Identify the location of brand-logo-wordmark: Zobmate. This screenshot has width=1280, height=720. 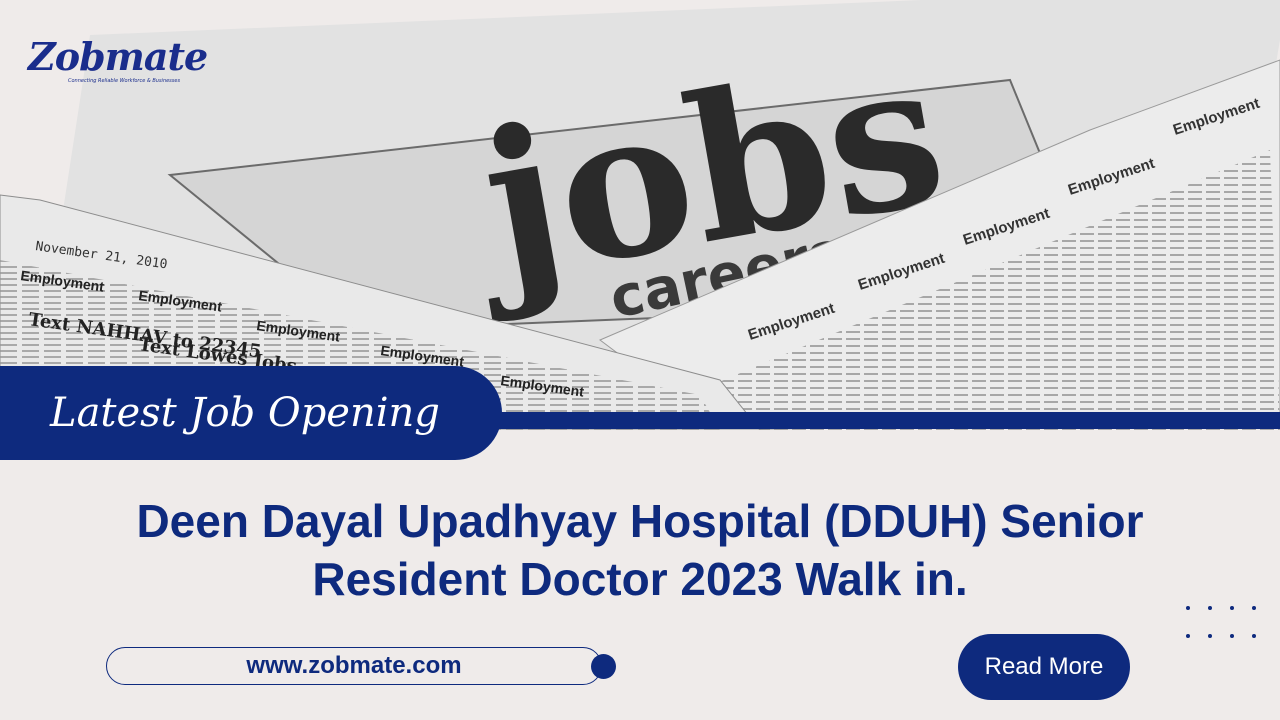
(118, 56).